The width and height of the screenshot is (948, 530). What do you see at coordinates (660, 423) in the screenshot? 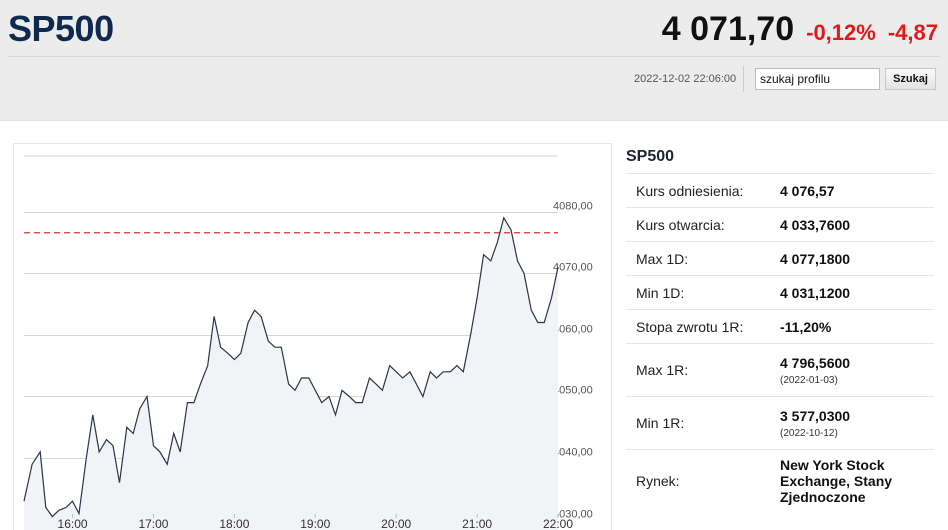
I see `info-label: Min 1R:` at bounding box center [660, 423].